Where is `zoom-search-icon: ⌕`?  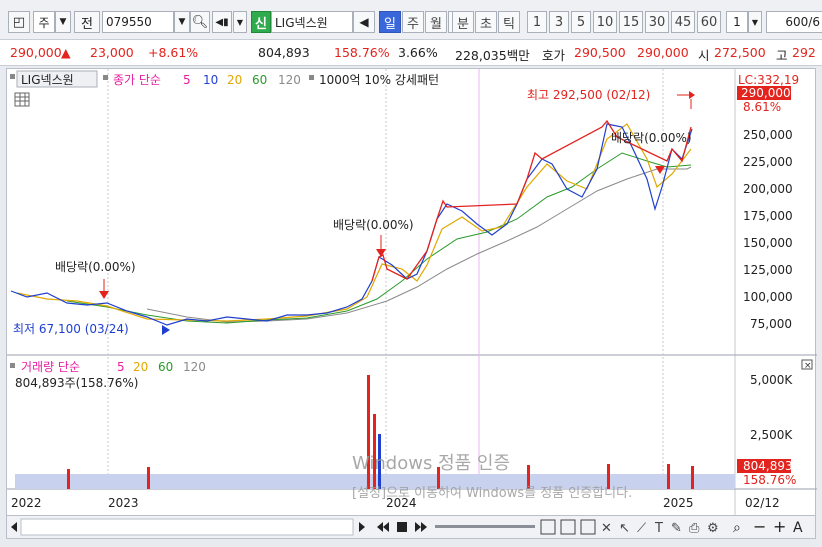
zoom-search-icon: ⌕ is located at coordinates (737, 528).